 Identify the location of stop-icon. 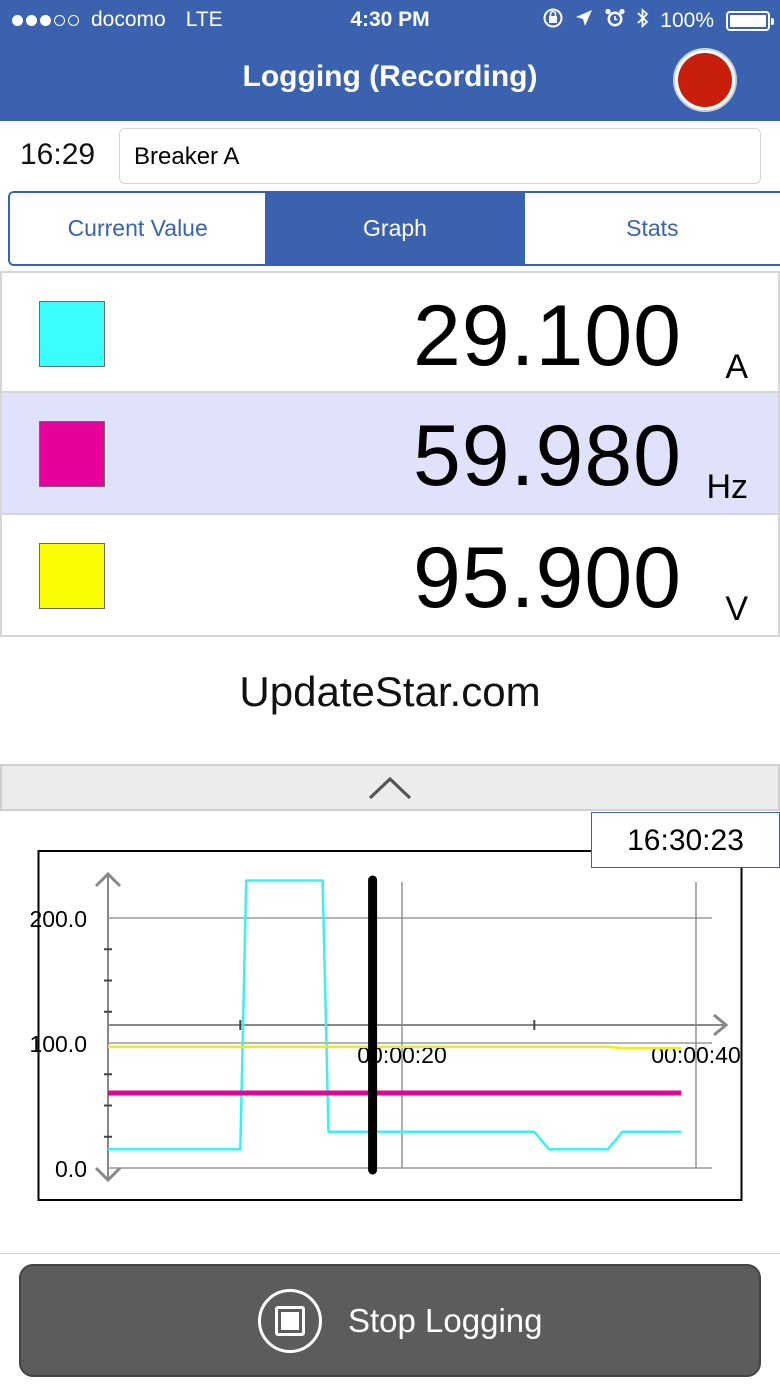
(290, 1321).